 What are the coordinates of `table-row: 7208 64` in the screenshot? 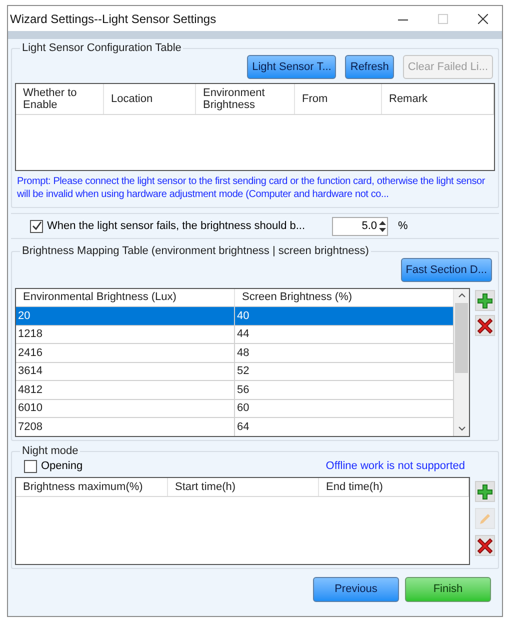 It's located at (235, 427).